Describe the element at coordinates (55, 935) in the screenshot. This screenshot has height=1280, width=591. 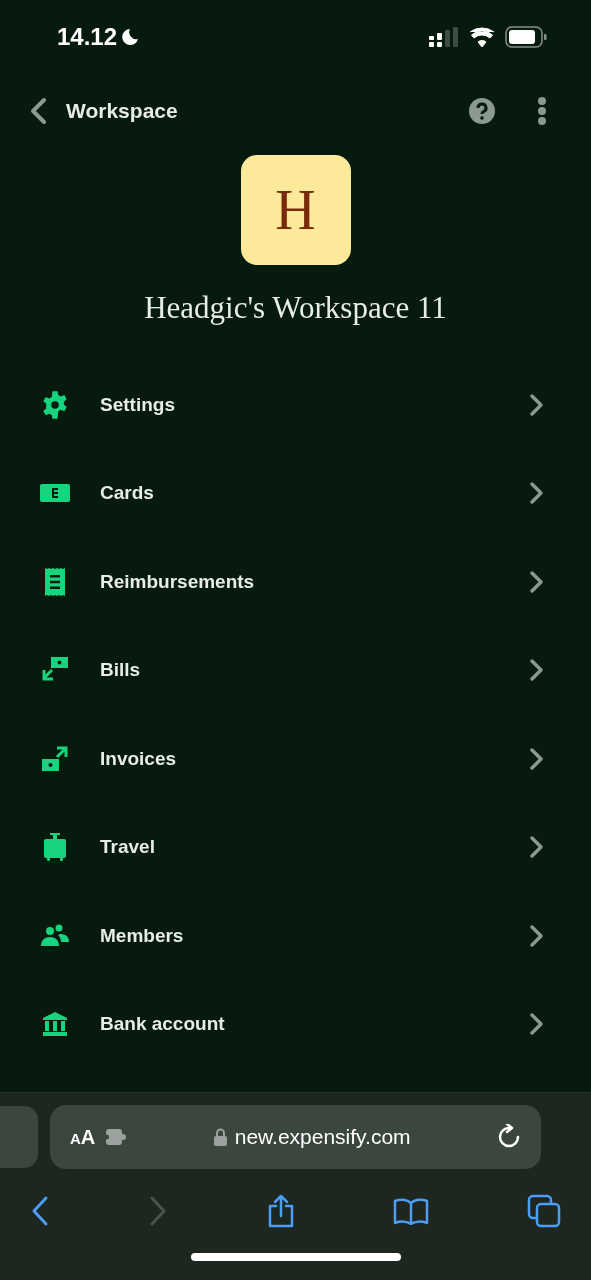
I see `people-icon` at that location.